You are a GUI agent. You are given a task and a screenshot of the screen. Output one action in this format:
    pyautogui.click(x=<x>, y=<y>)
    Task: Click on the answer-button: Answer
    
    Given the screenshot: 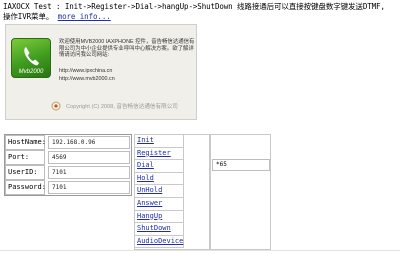 What is the action you would take?
    pyautogui.click(x=159, y=204)
    